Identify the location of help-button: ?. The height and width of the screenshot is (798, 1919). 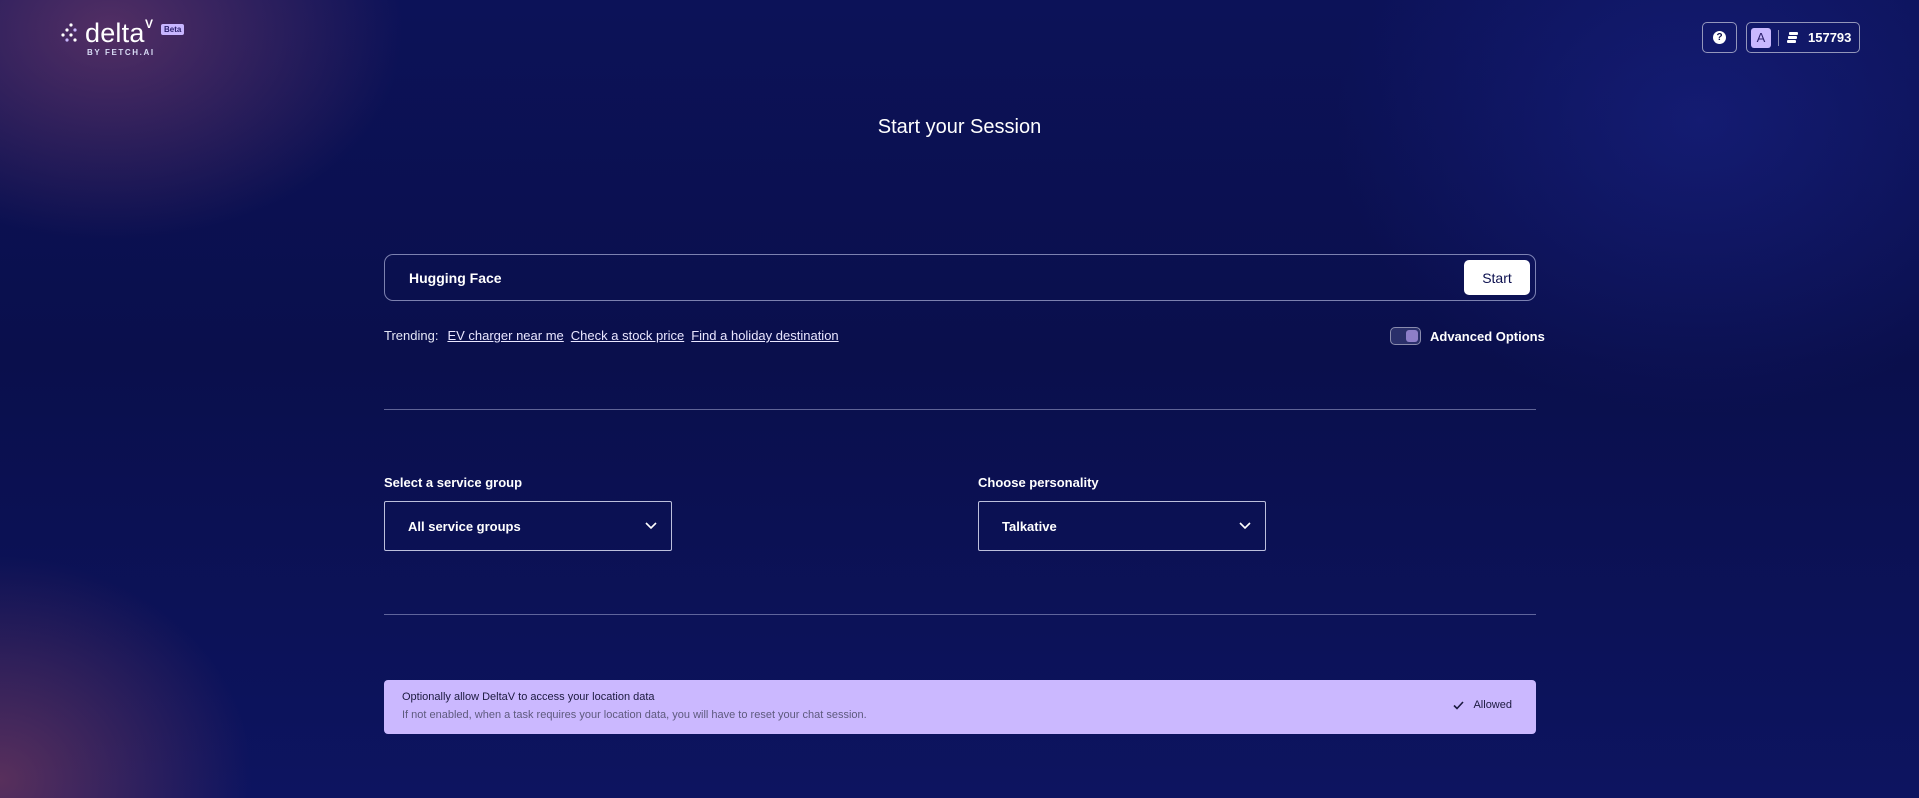
(1719, 37).